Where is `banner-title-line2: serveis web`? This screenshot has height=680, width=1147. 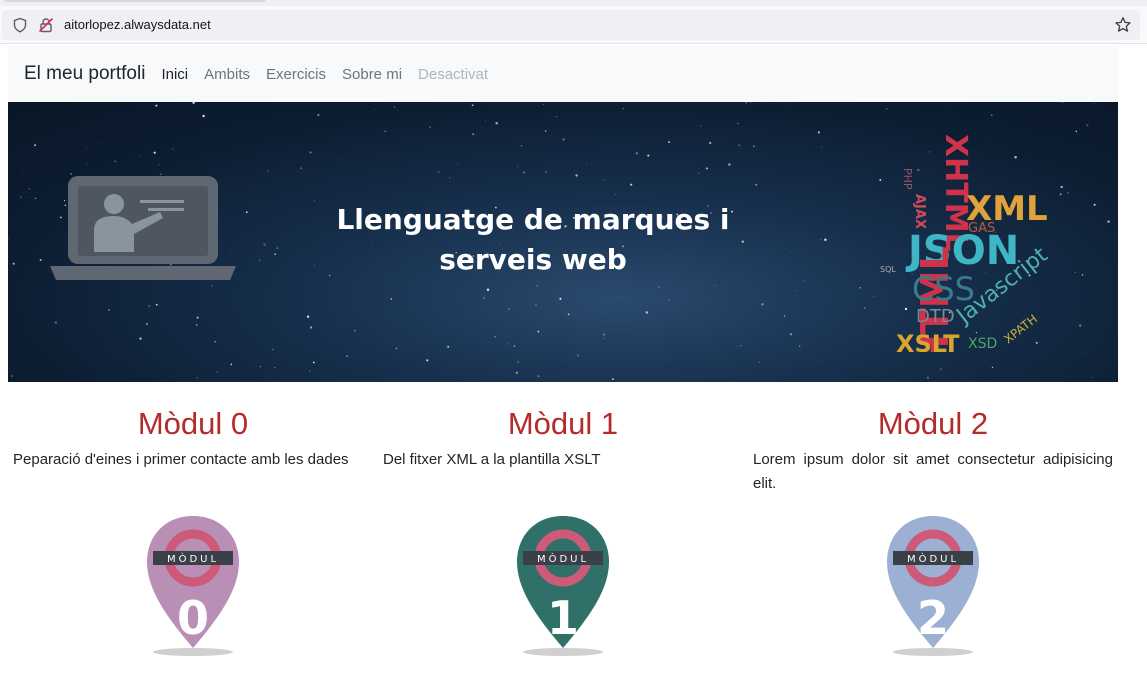
banner-title-line2: serveis web is located at coordinates (533, 259).